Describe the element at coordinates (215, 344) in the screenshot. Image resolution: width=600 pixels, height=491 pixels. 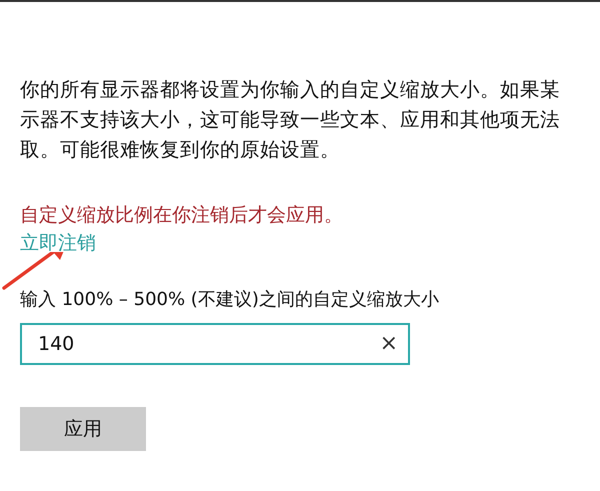
I see `scale-input-field: 140 ×` at that location.